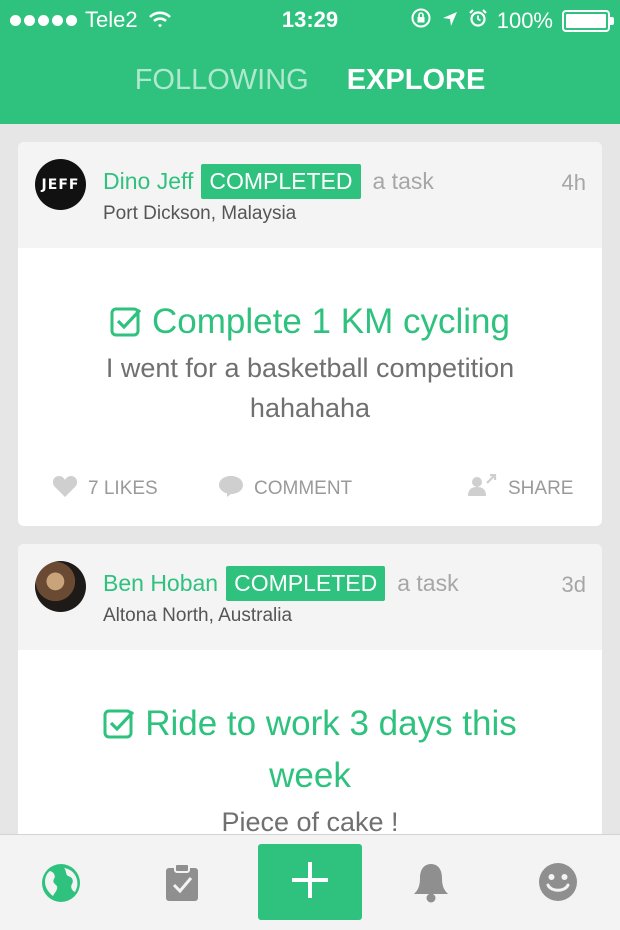 Image resolution: width=620 pixels, height=930 pixels. I want to click on smiley-icon, so click(558, 884).